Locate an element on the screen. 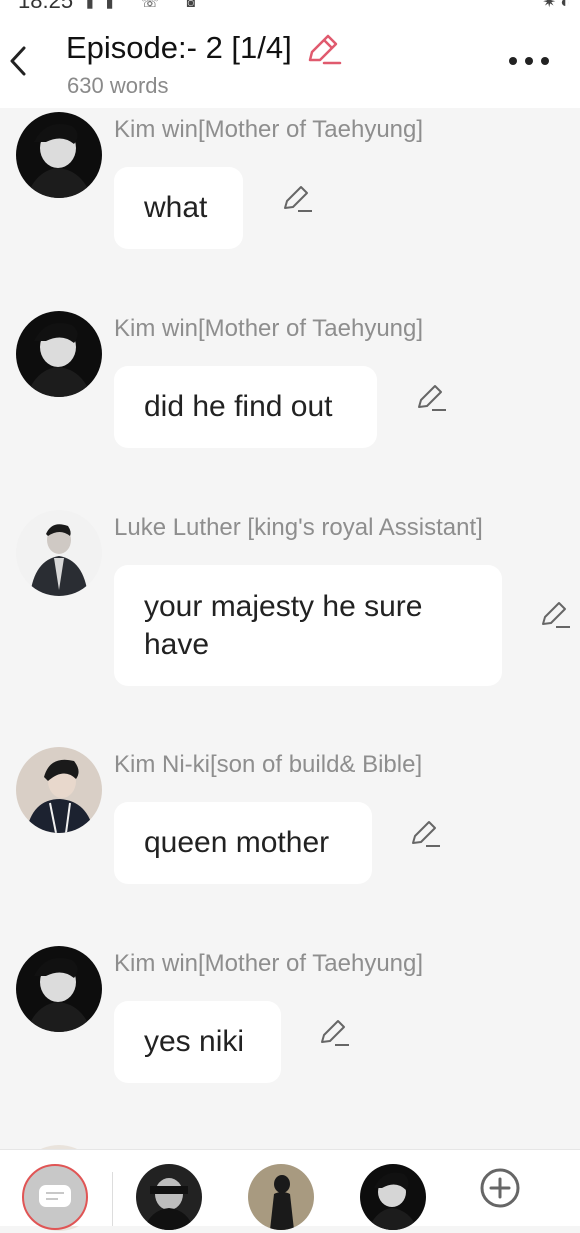 The image size is (580, 1233). sender-name: Kim Ni-ki[son of build& Bible] is located at coordinates (268, 764).